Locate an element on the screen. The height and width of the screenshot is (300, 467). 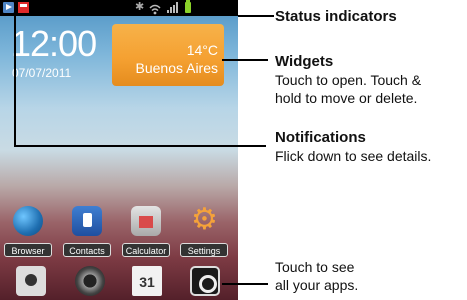
globe-icon is located at coordinates (28, 221).